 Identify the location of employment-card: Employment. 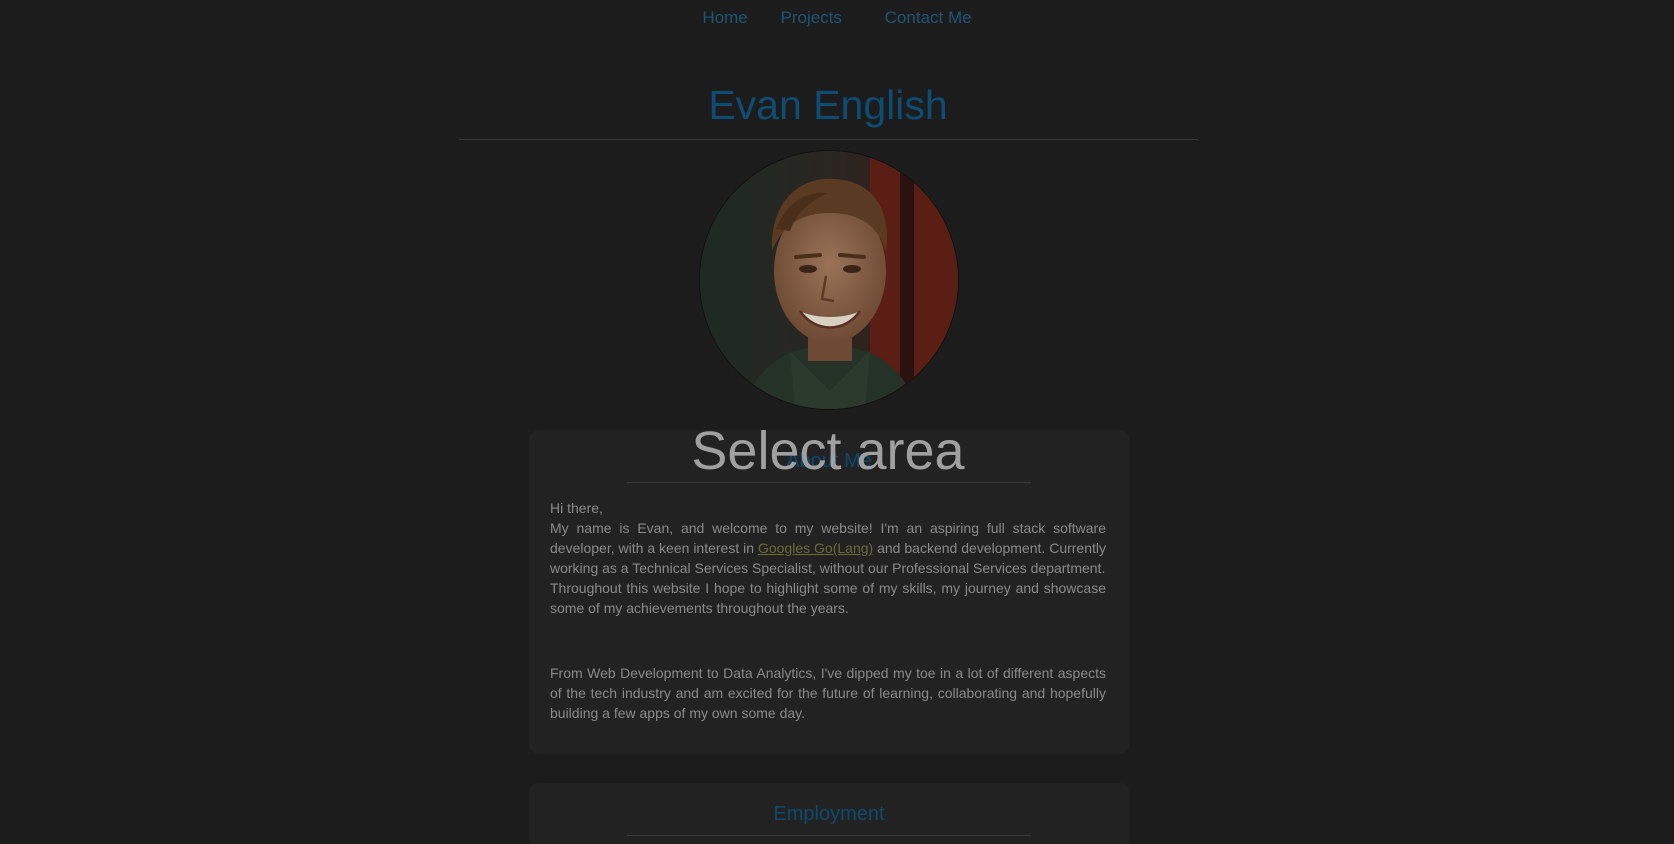
(829, 813).